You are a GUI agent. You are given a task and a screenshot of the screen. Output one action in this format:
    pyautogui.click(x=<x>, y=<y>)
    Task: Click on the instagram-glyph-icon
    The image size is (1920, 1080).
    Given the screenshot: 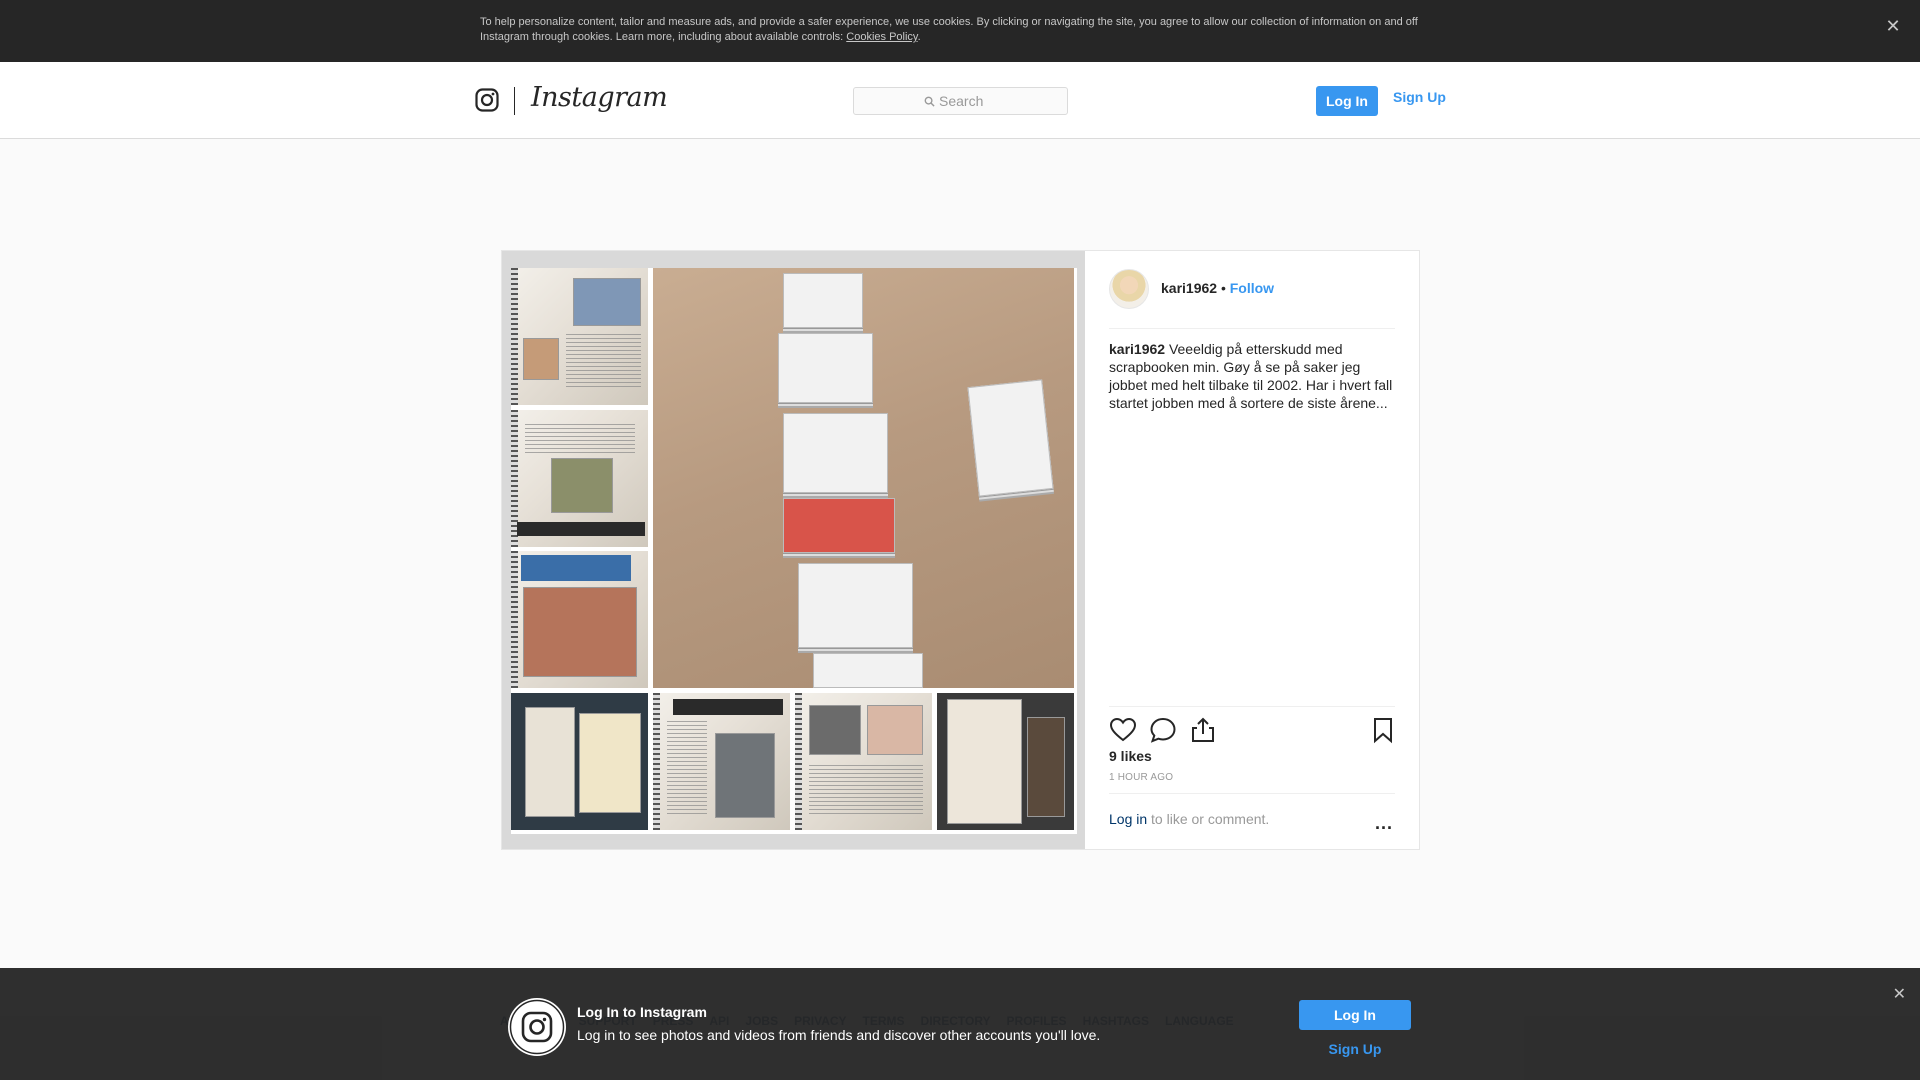 What is the action you would take?
    pyautogui.click(x=487, y=100)
    